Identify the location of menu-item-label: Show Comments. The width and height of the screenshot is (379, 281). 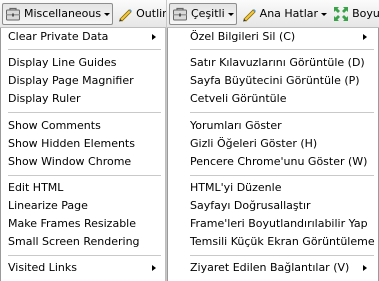
(54, 125).